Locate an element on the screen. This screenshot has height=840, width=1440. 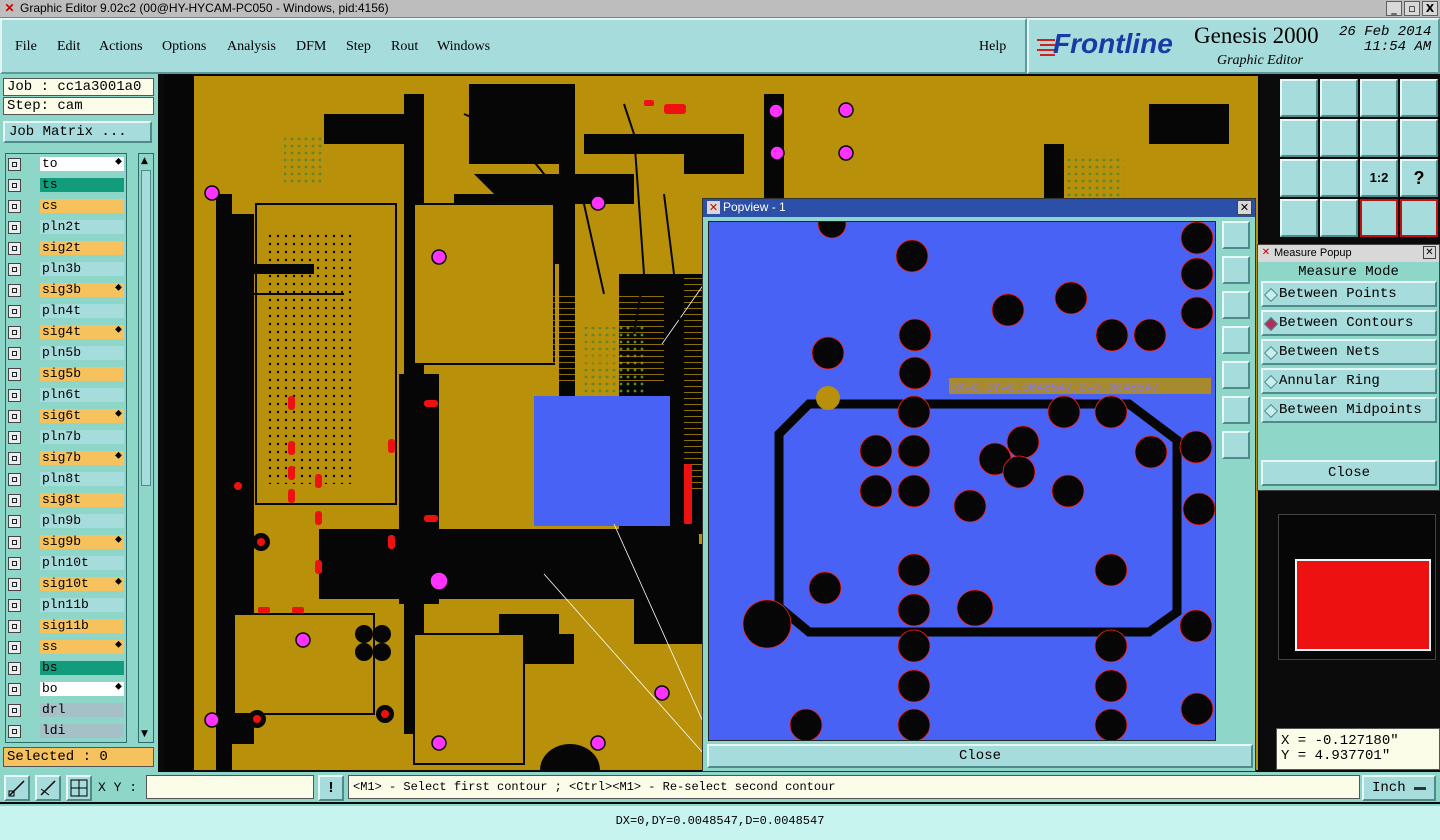
popview-close-icon: ✕ is located at coordinates (1244, 207).